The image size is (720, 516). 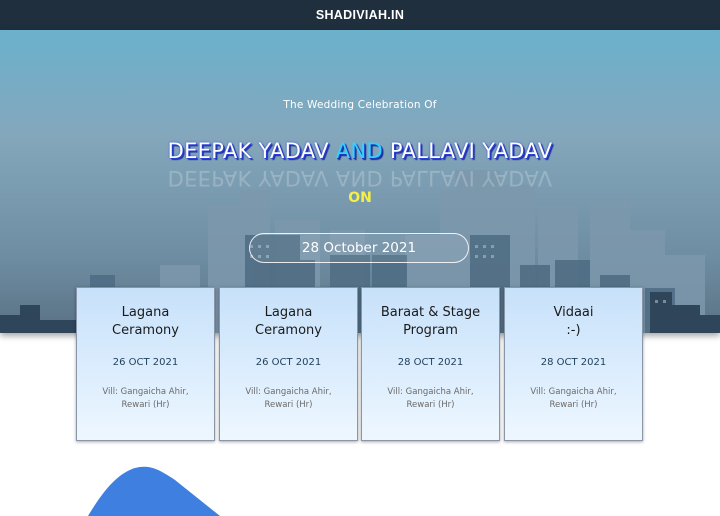 What do you see at coordinates (154, 491) in the screenshot?
I see `decorative-blue-shape` at bounding box center [154, 491].